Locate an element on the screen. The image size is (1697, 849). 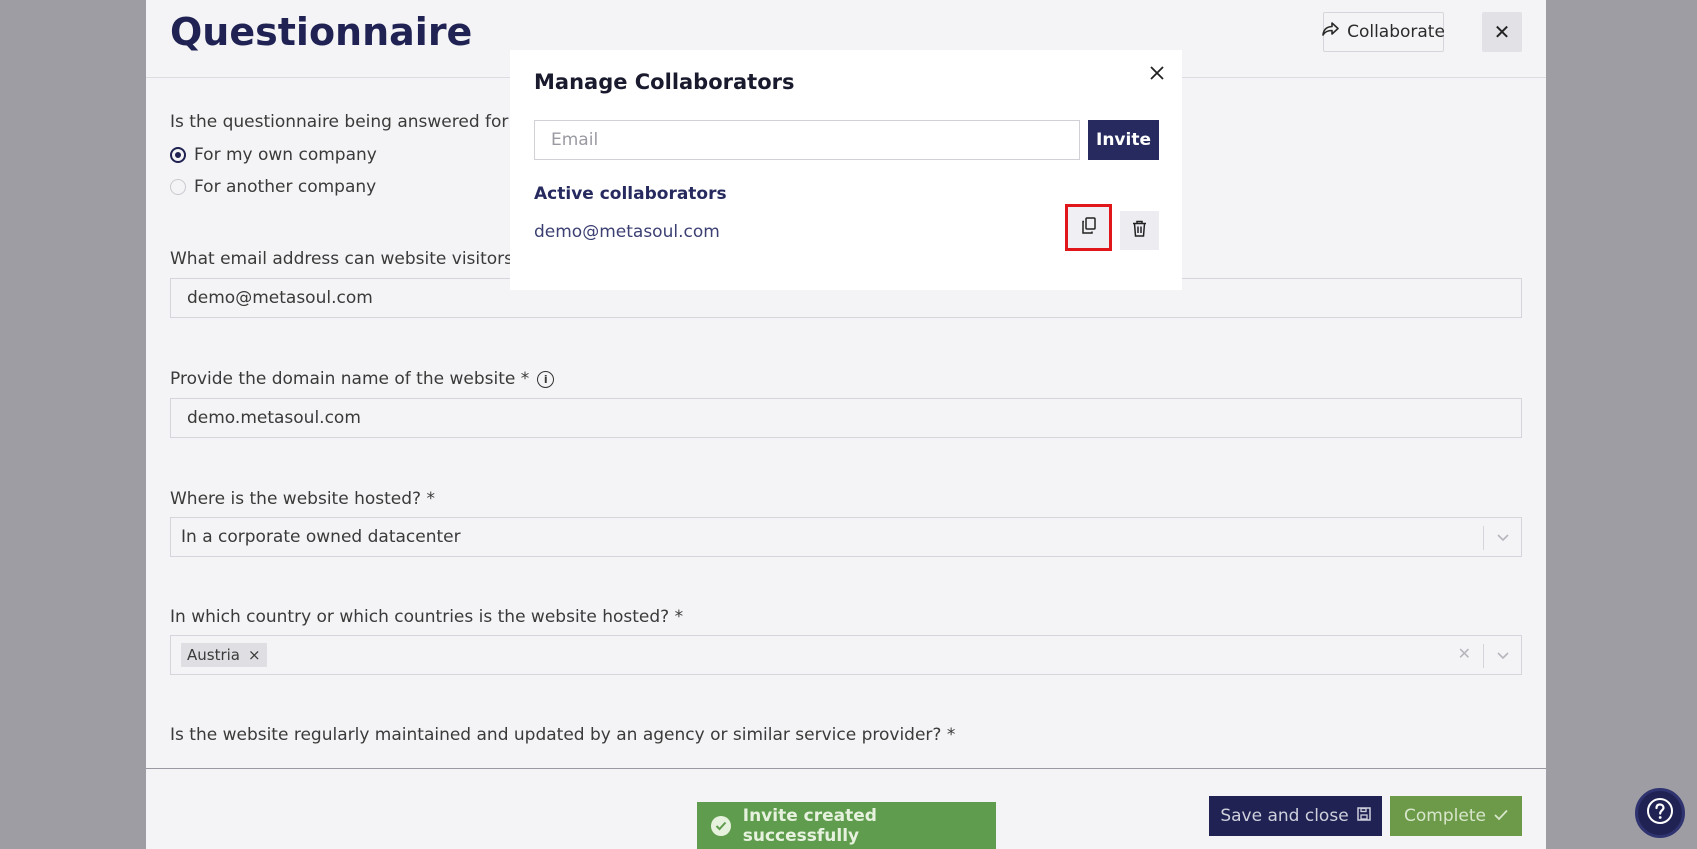
complete-button: Complete is located at coordinates (1456, 816).